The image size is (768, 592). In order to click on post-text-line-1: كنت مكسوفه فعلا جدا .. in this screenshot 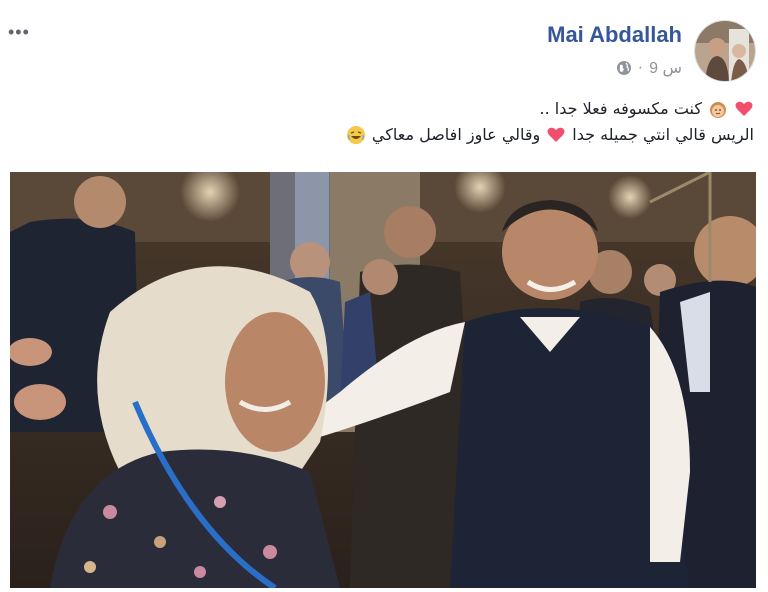, I will do `click(384, 109)`.